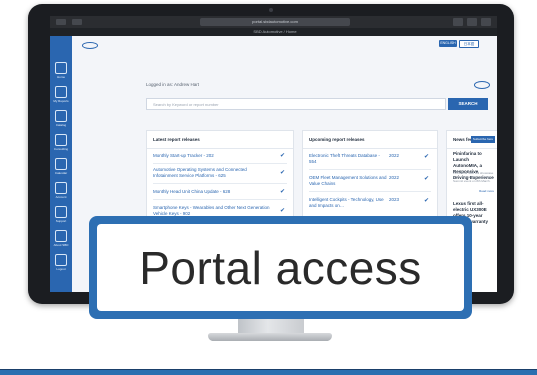  Describe the element at coordinates (270, 337) in the screenshot. I see `monitor-stand-base` at that location.